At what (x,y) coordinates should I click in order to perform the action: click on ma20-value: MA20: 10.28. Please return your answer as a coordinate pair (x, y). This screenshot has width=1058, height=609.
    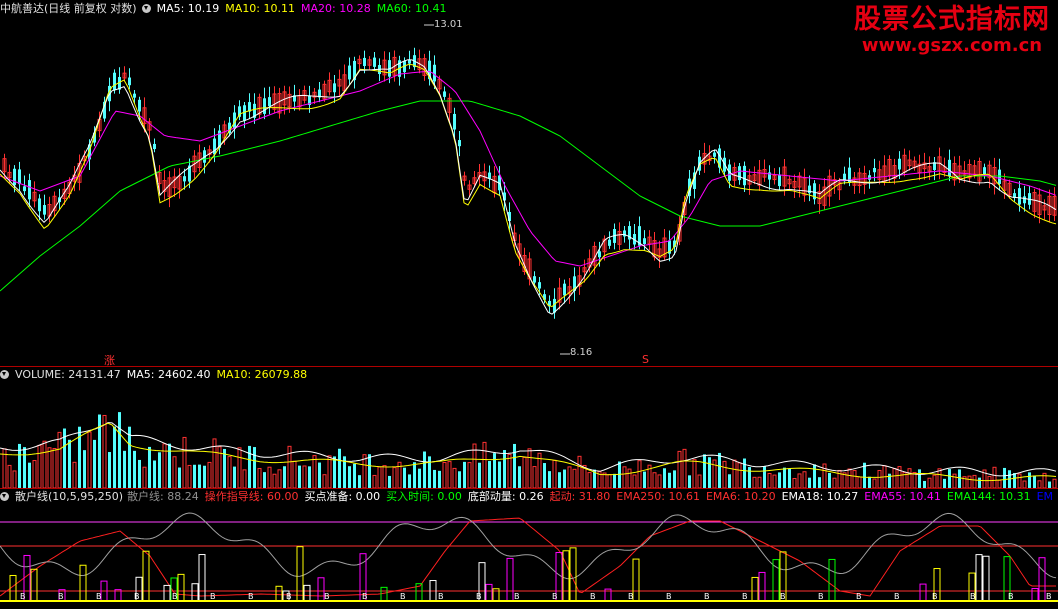
    Looking at the image, I should click on (336, 8).